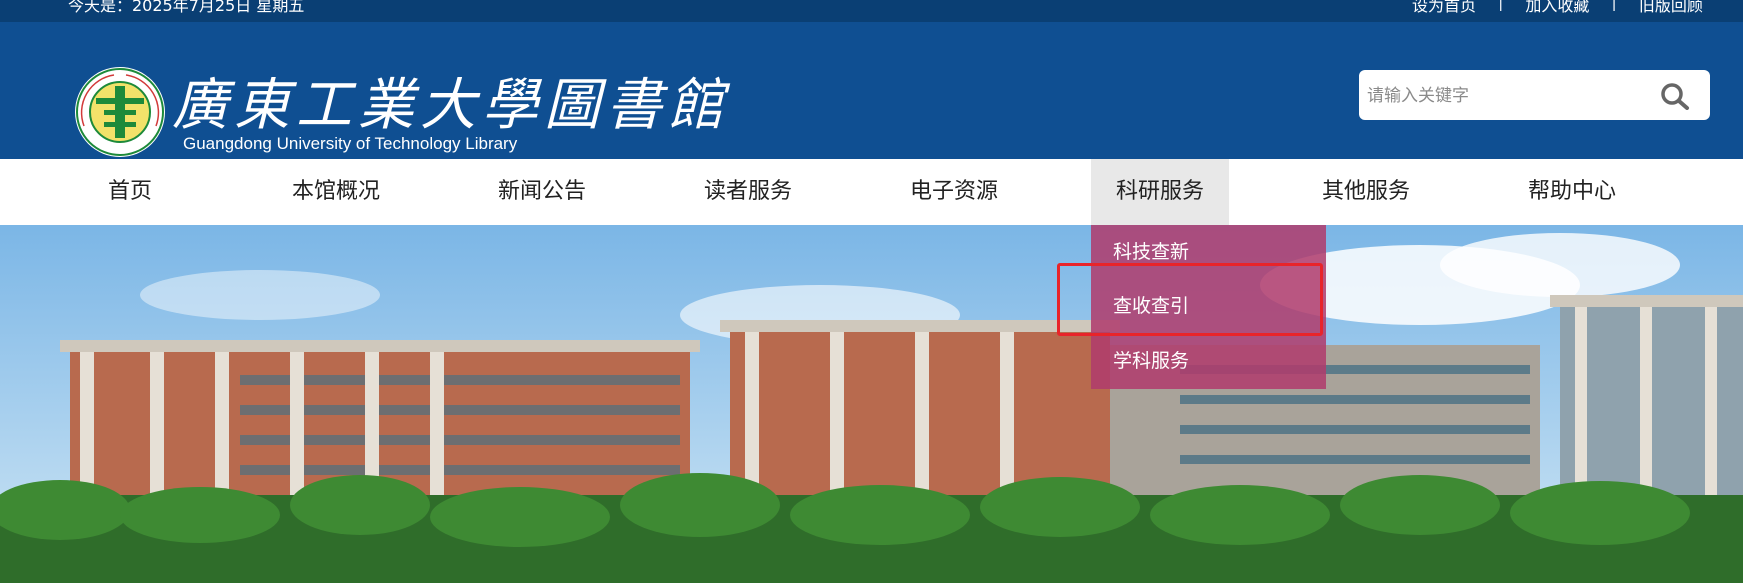 The image size is (1743, 583). Describe the element at coordinates (1572, 192) in the screenshot. I see `nav-help-center: 帮助中心` at that location.